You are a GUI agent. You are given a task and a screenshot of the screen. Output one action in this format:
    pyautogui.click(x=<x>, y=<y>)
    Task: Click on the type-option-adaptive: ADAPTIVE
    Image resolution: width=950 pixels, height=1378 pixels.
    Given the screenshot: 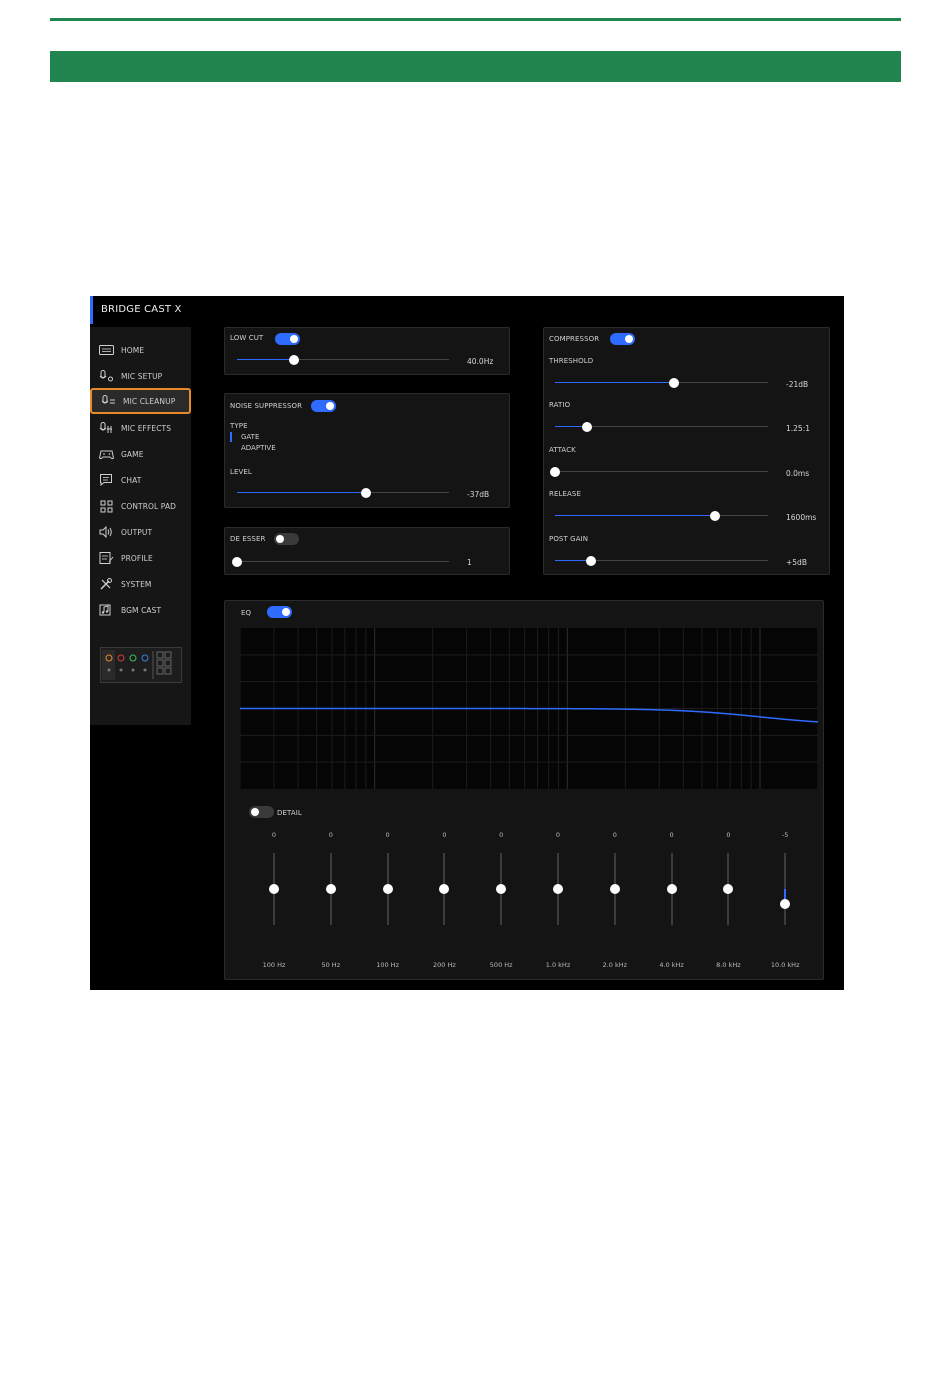 What is the action you would take?
    pyautogui.click(x=258, y=448)
    